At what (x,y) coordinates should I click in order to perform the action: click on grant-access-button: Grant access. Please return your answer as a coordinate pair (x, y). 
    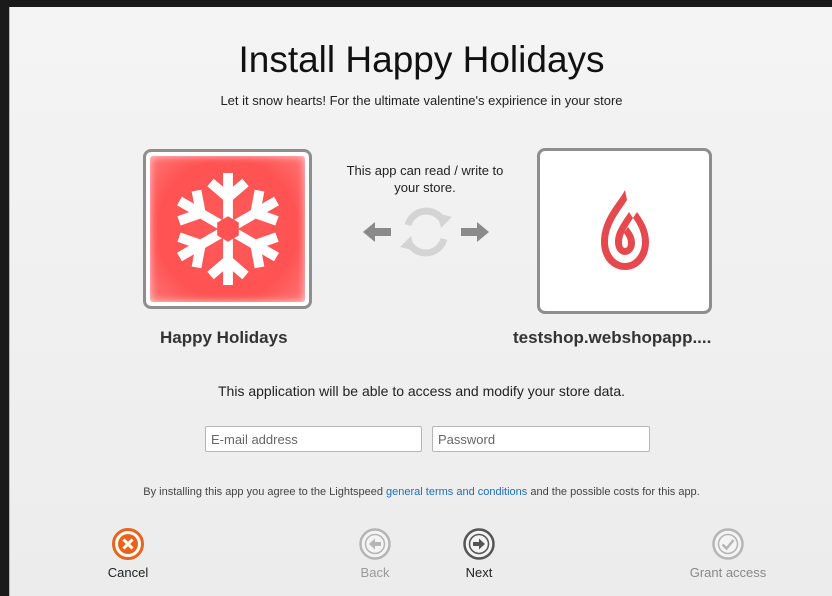
    Looking at the image, I should click on (728, 553).